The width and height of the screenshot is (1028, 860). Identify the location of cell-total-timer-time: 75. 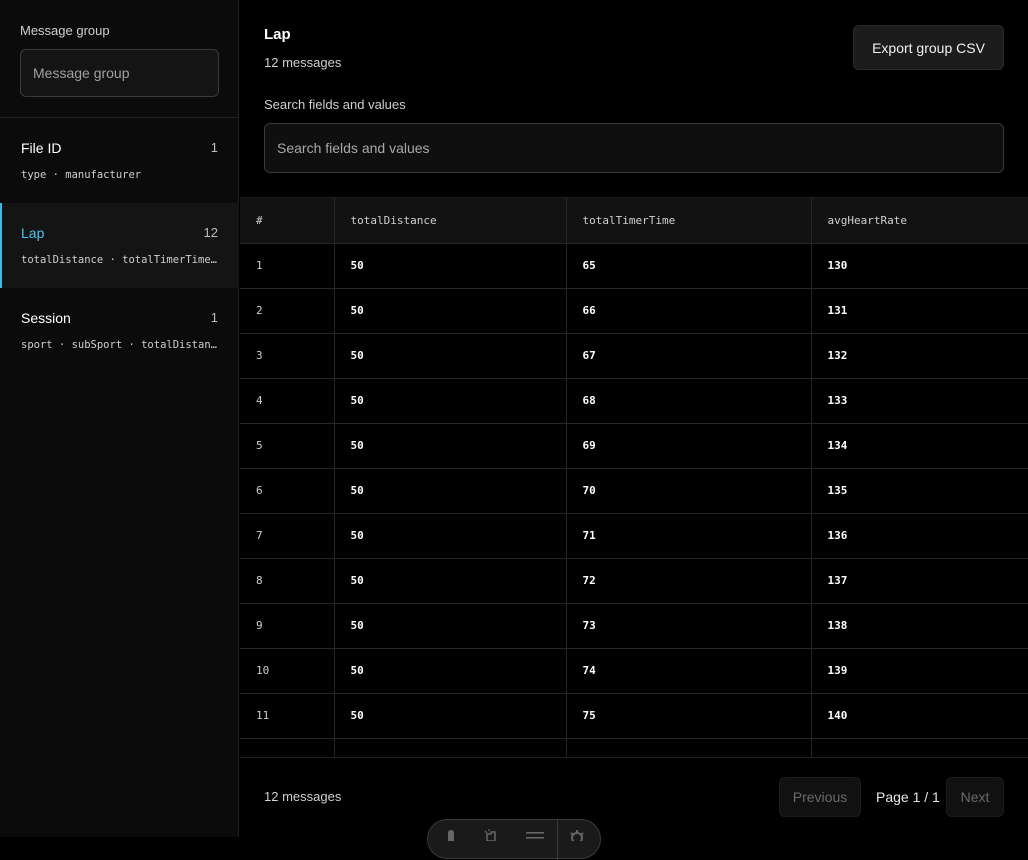
(689, 716).